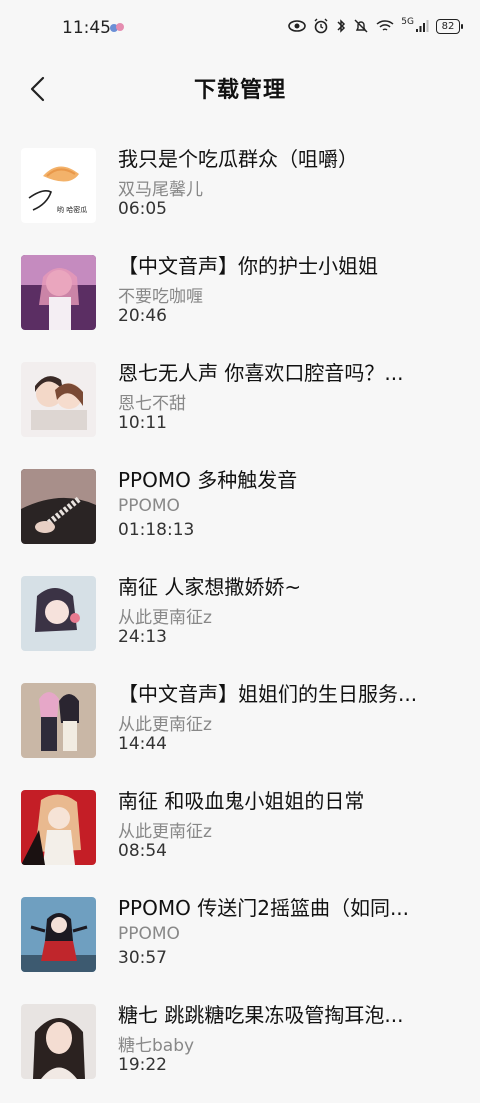 This screenshot has width=480, height=1103. What do you see at coordinates (240, 728) in the screenshot?
I see `list-item: 【中文音声】姐姐们的生日服务... 从此更南征z 14:44` at bounding box center [240, 728].